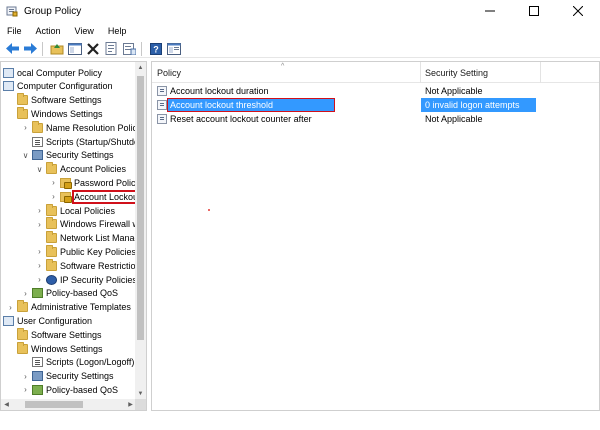 This screenshot has width=600, height=430. I want to click on tree-item: › Public Key Policies, so click(85, 251).